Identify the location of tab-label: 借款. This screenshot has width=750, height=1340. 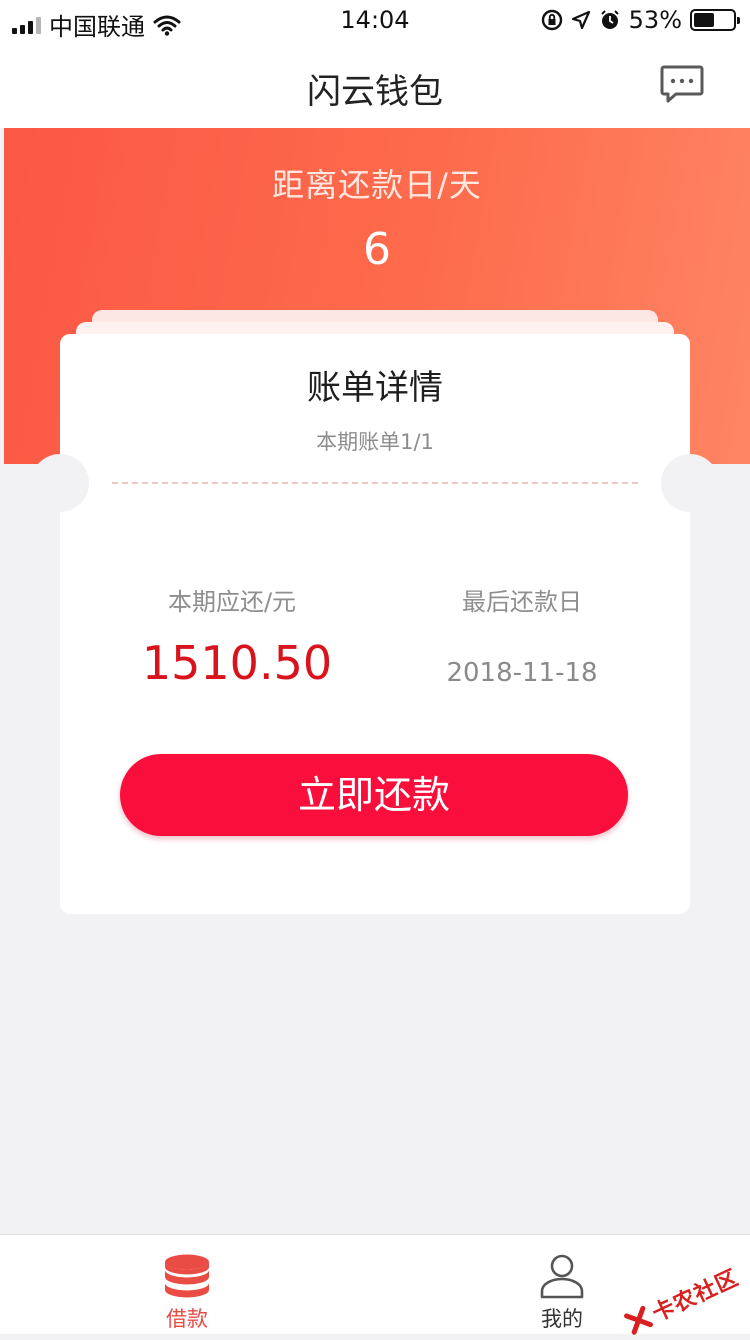
(187, 1318).